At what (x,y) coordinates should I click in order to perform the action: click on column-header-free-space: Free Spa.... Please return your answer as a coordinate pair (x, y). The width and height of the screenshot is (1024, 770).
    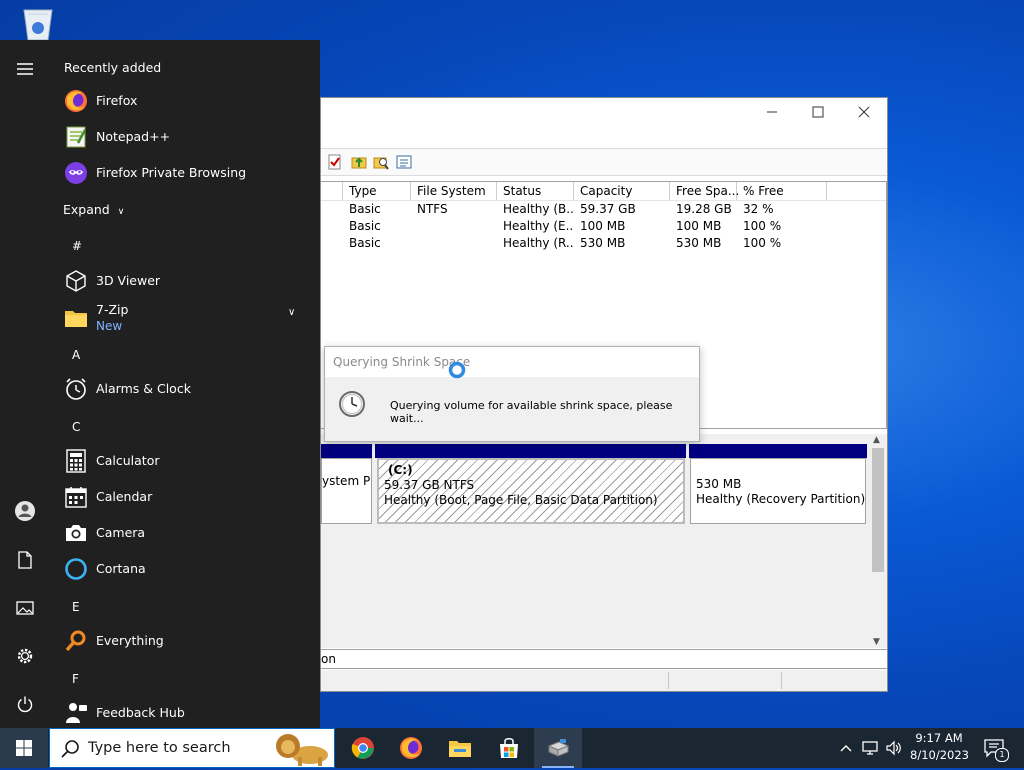
    Looking at the image, I should click on (704, 191).